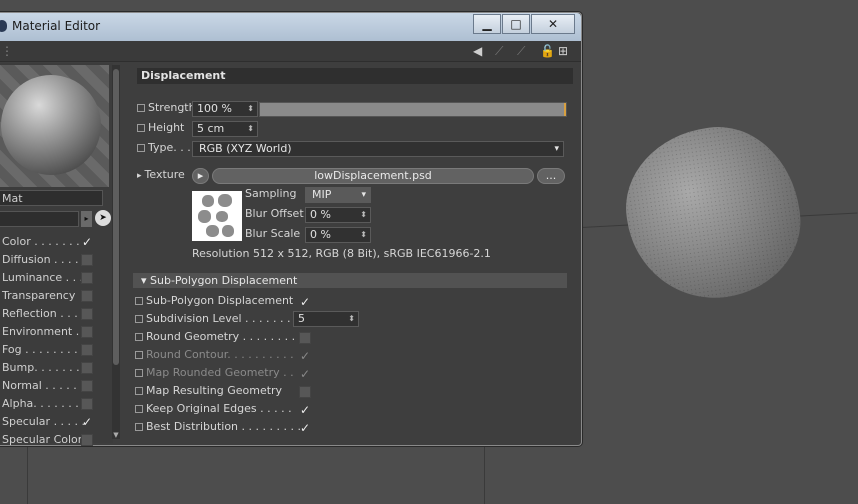 This screenshot has width=858, height=504. What do you see at coordinates (516, 24) in the screenshot?
I see `maximize-button: □` at bounding box center [516, 24].